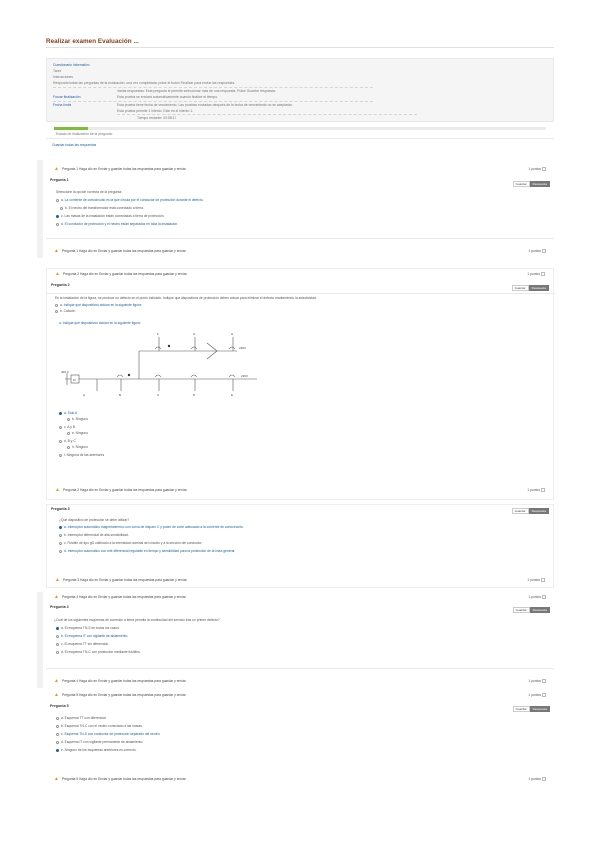  What do you see at coordinates (88, 628) in the screenshot?
I see `answer-option: a. El esquema TN-S en todos los casos.` at bounding box center [88, 628].